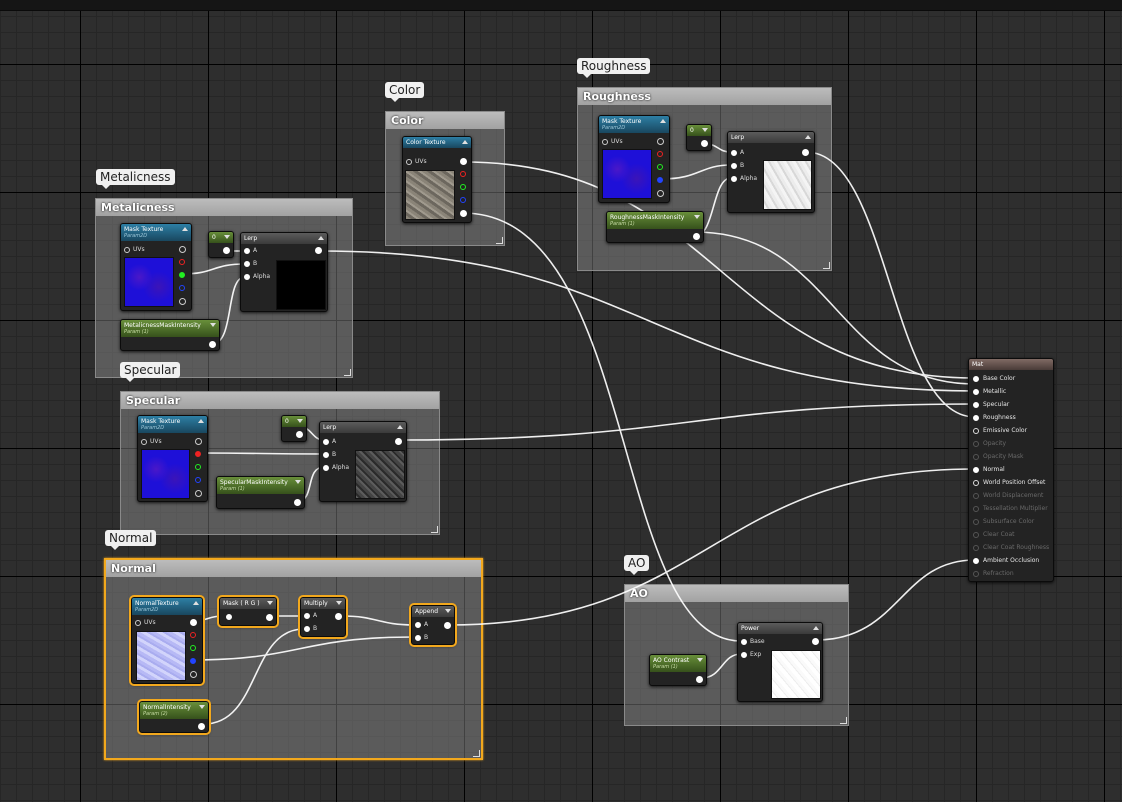 The width and height of the screenshot is (1122, 802). I want to click on comment-title-metalicness: Metalicness, so click(224, 207).